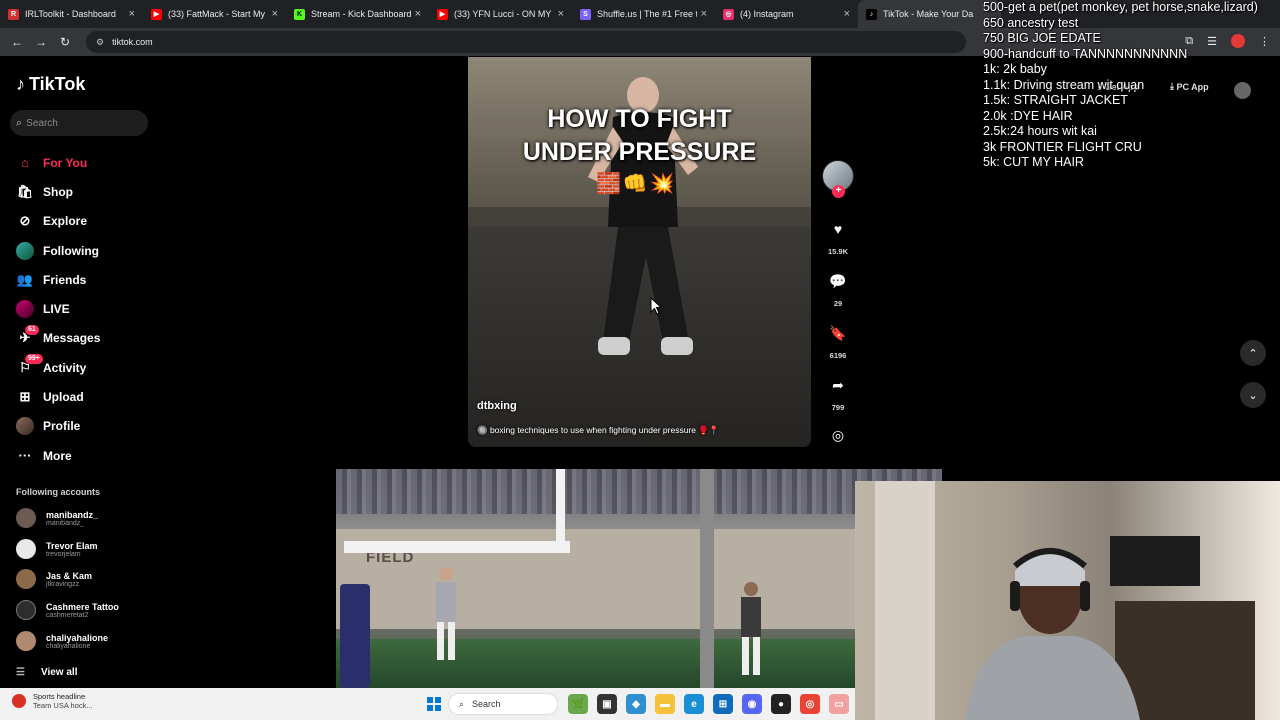 This screenshot has width=1280, height=720. Describe the element at coordinates (723, 704) in the screenshot. I see `store-icon: ⊞` at that location.